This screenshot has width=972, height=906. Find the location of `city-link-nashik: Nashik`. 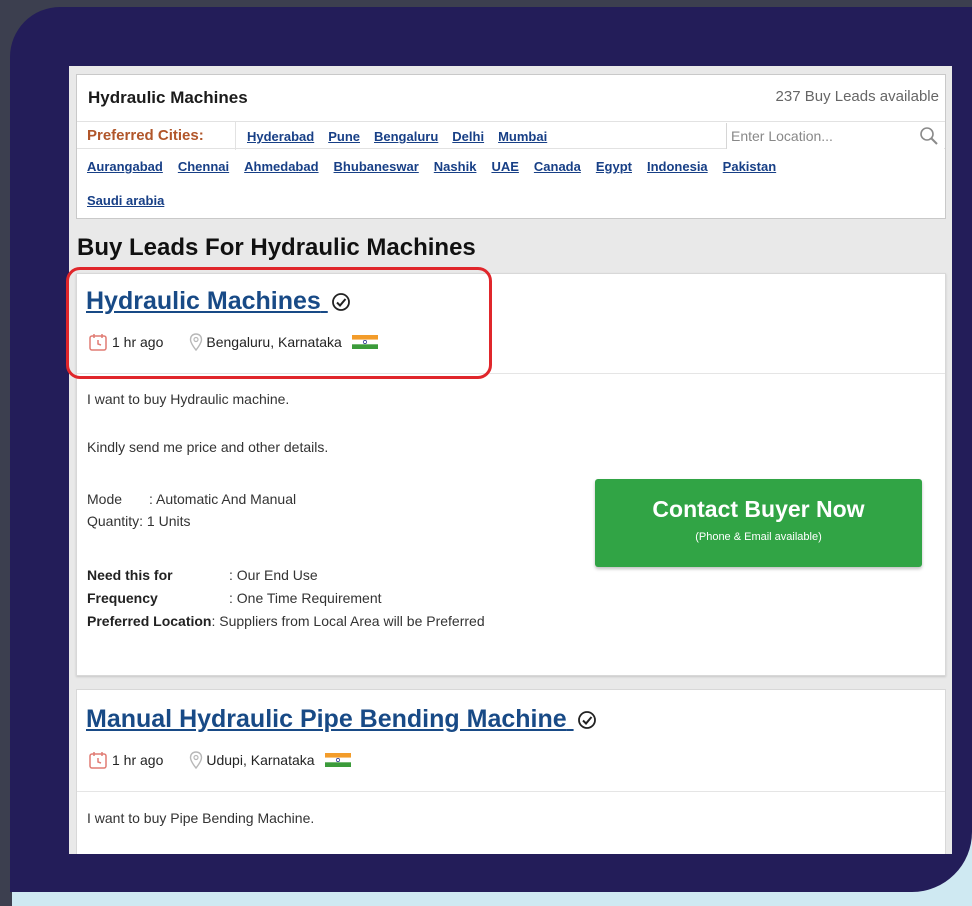

city-link-nashik: Nashik is located at coordinates (455, 166).